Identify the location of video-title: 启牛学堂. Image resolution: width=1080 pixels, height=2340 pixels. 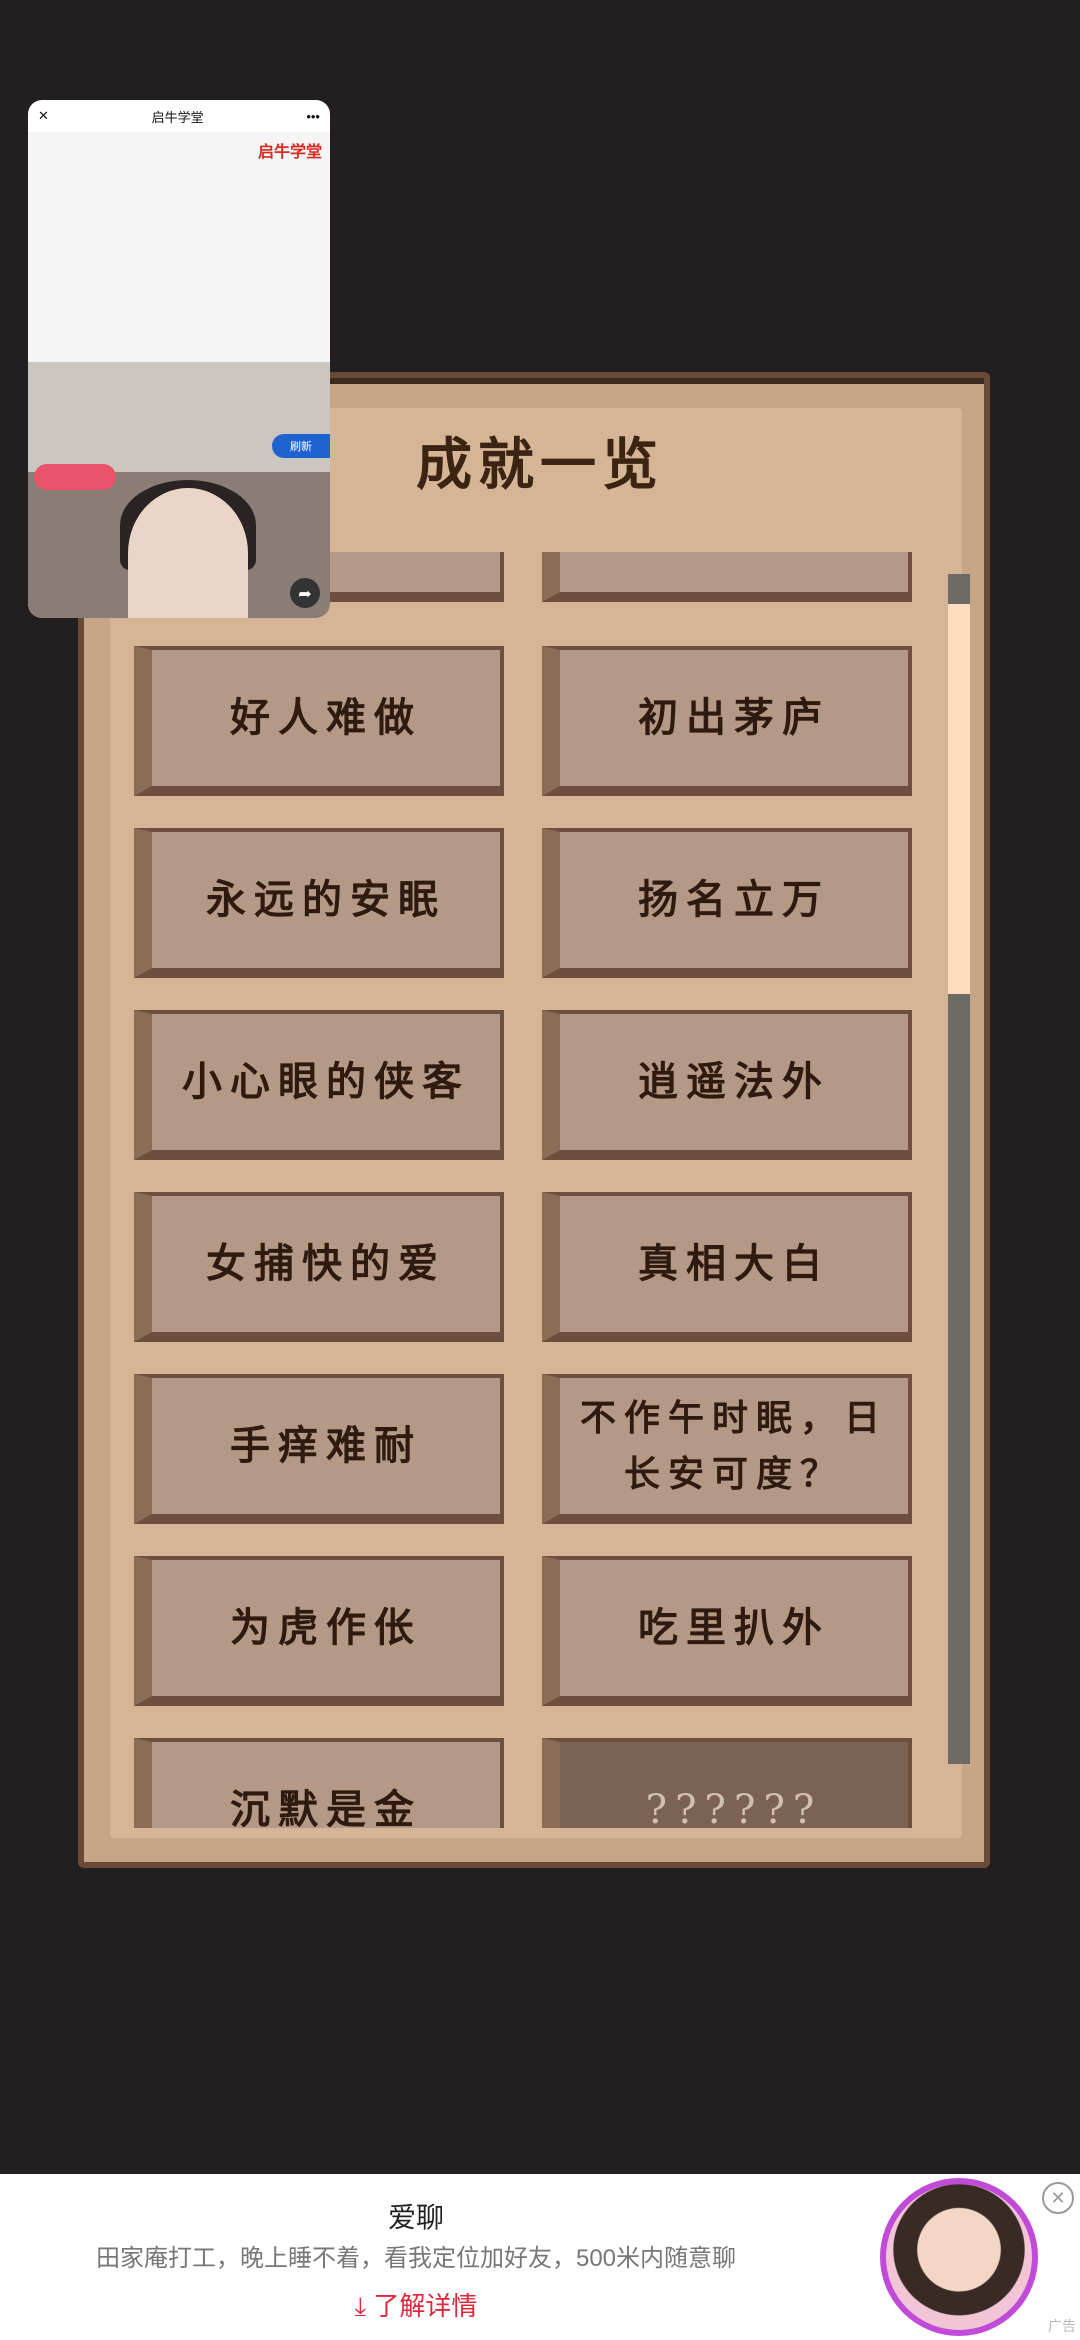
(177, 117).